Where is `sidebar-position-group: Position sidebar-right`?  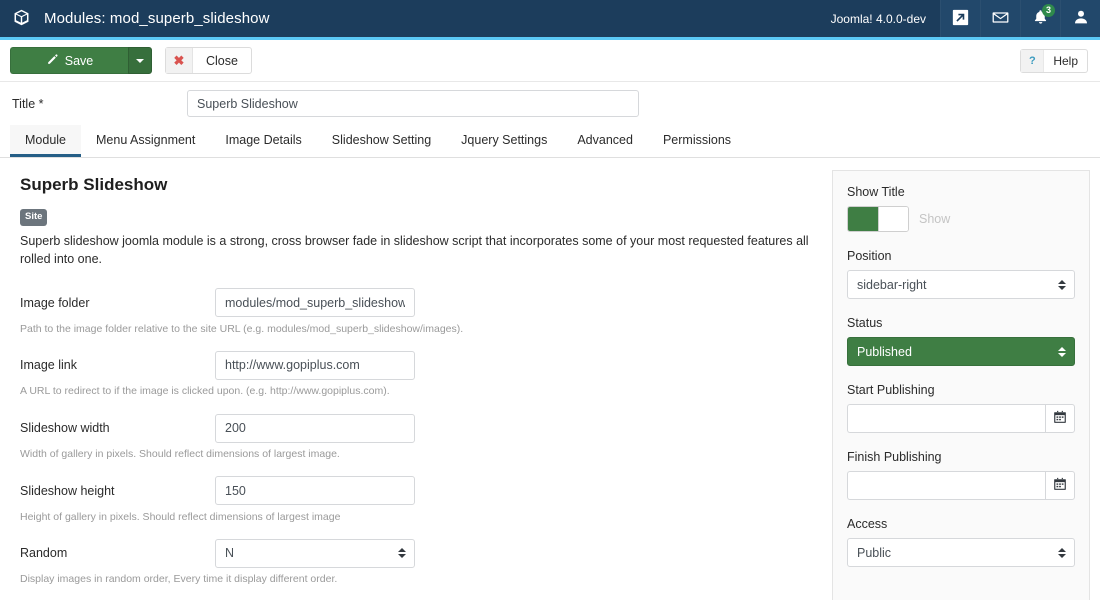 sidebar-position-group: Position sidebar-right is located at coordinates (961, 274).